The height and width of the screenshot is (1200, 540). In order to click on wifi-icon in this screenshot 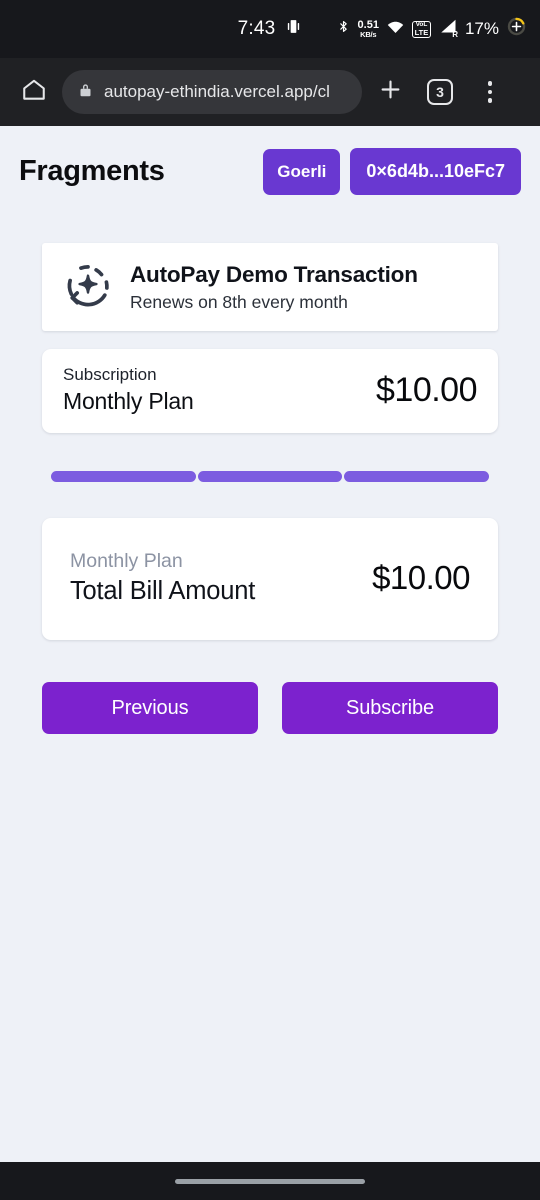, I will do `click(395, 29)`.